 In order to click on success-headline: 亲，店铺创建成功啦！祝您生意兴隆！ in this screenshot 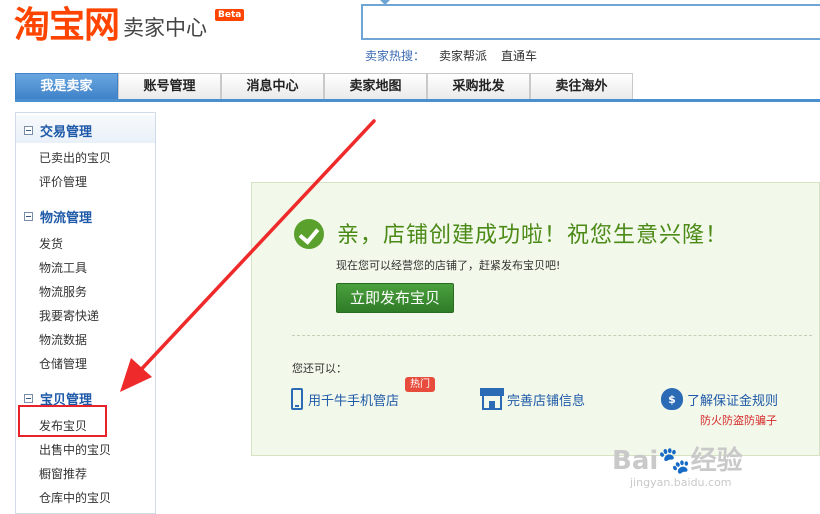, I will do `click(533, 235)`.